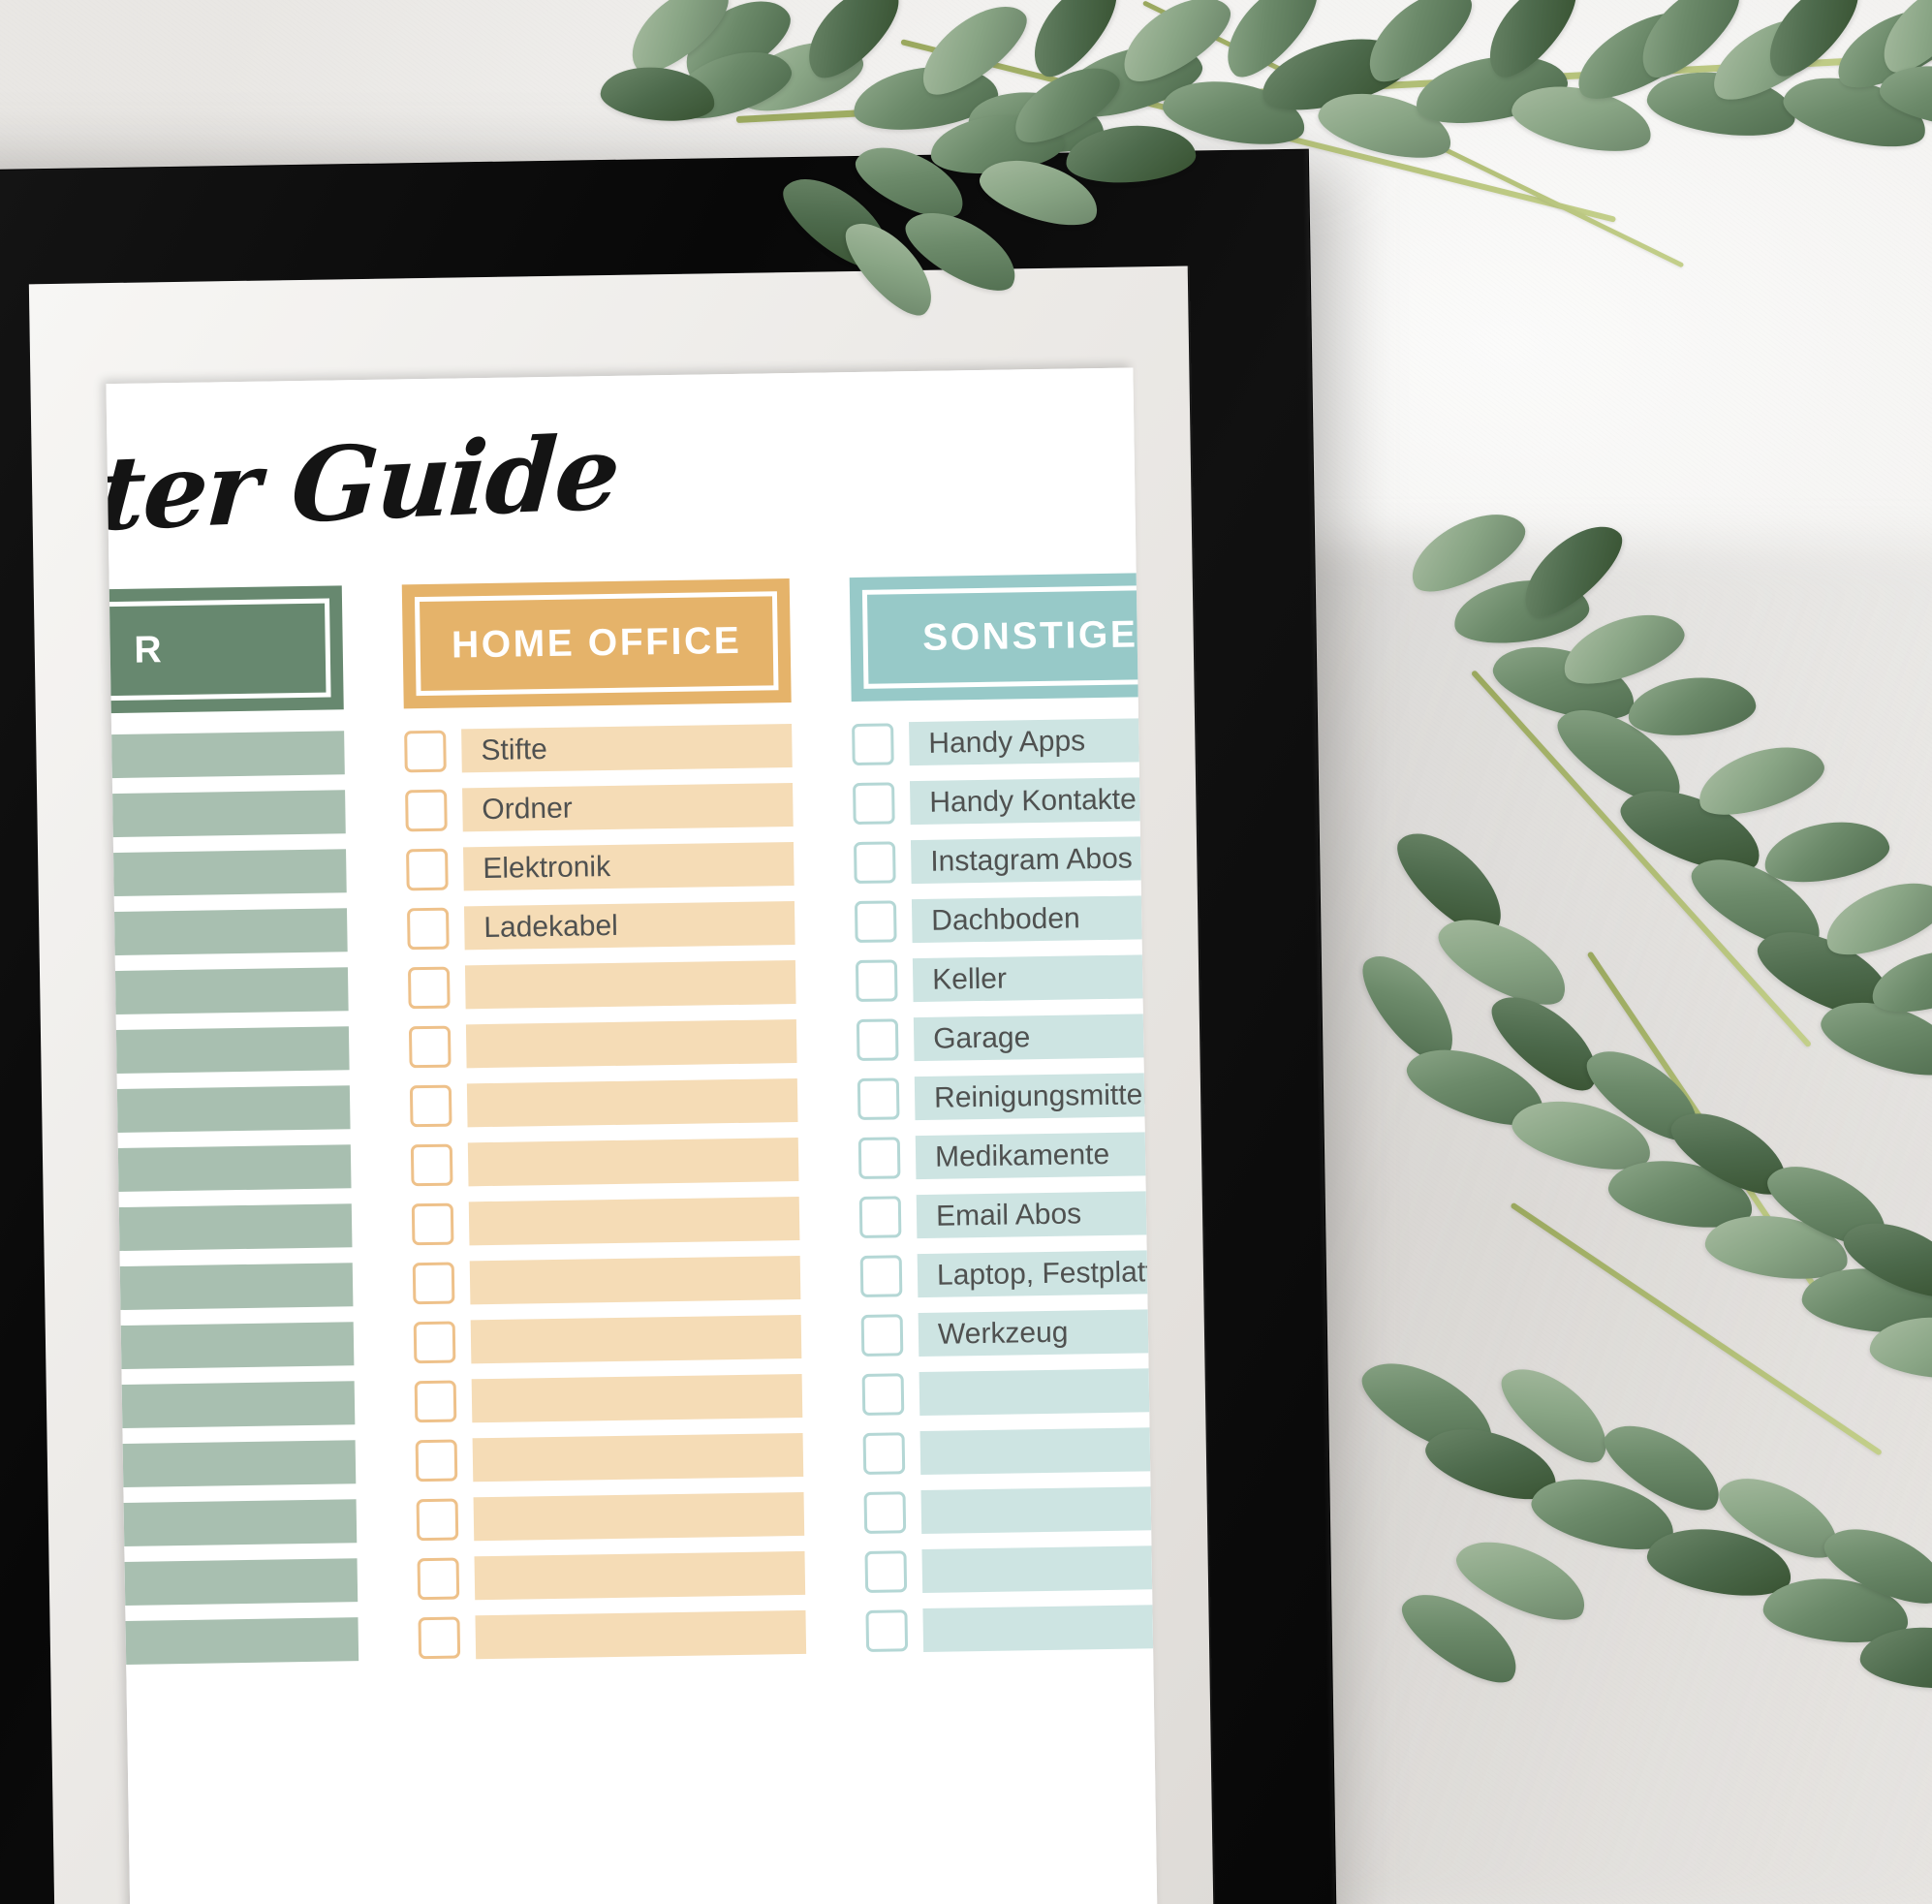 The width and height of the screenshot is (1932, 1904). Describe the element at coordinates (600, 867) in the screenshot. I see `list-item: Elektronik` at that location.